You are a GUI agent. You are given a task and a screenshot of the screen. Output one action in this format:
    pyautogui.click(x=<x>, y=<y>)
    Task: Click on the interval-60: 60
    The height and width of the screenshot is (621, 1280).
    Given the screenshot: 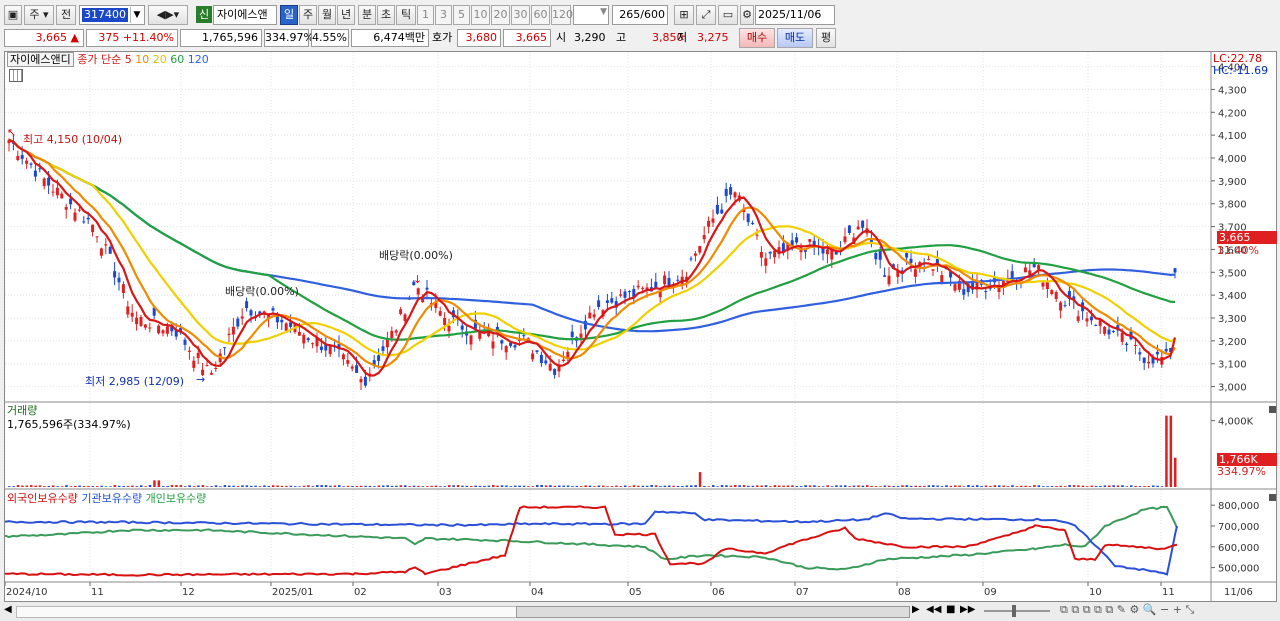 What is the action you would take?
    pyautogui.click(x=540, y=15)
    